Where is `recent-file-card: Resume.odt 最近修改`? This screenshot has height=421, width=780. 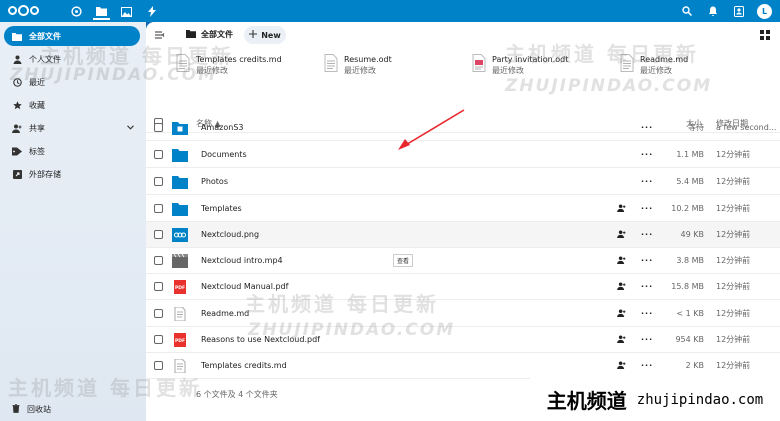 recent-file-card: Resume.odt 最近修改 is located at coordinates (358, 65).